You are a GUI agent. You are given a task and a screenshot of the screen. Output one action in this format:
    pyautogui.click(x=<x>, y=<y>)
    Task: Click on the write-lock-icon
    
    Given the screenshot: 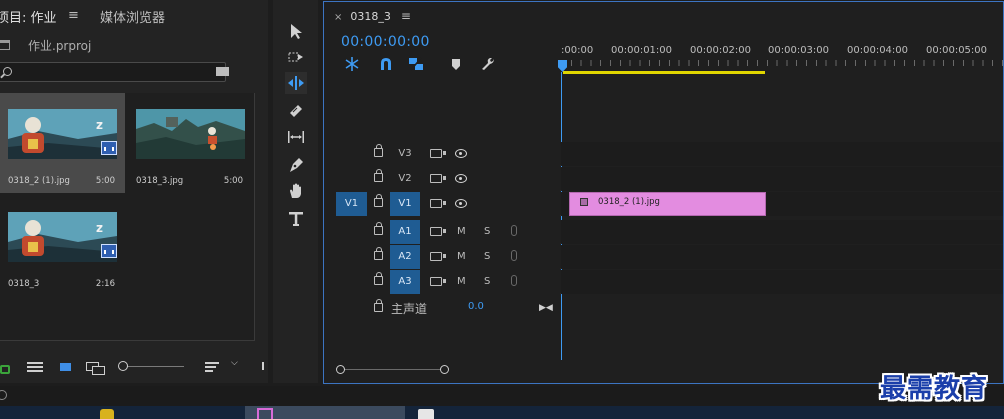 What is the action you would take?
    pyautogui.click(x=5, y=369)
    